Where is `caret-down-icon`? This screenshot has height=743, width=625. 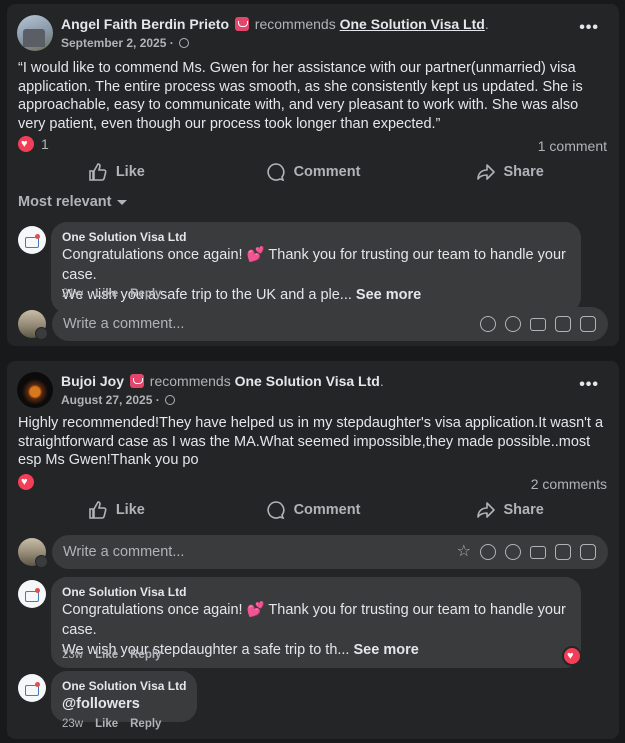
caret-down-icon is located at coordinates (122, 202).